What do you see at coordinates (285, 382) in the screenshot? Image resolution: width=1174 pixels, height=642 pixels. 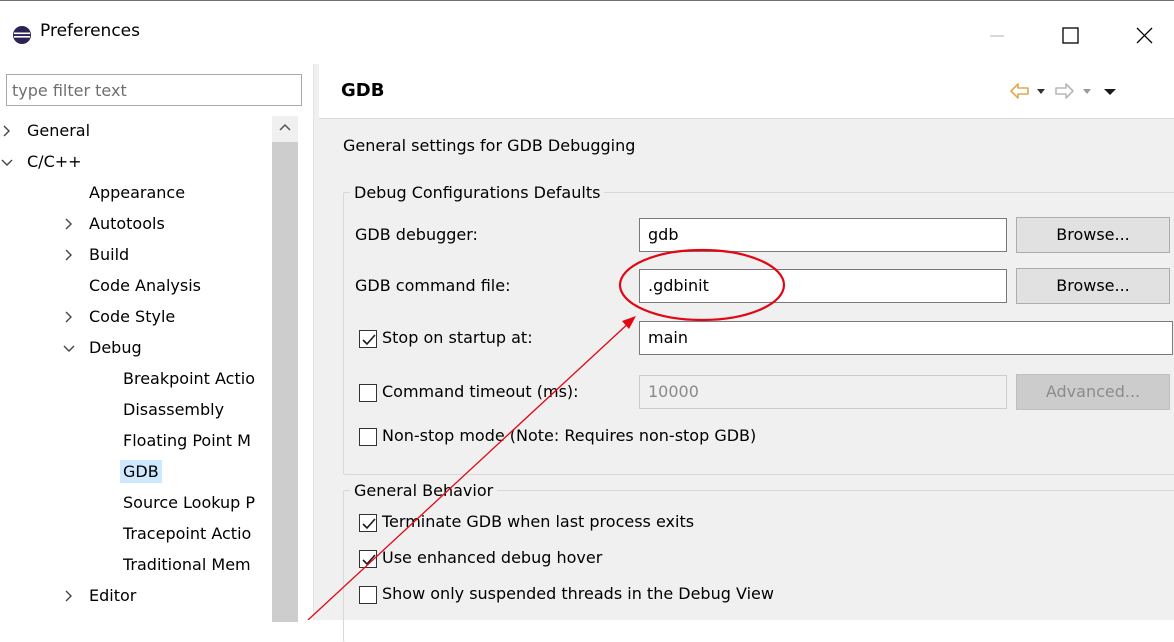 I see `scroll-thumb` at bounding box center [285, 382].